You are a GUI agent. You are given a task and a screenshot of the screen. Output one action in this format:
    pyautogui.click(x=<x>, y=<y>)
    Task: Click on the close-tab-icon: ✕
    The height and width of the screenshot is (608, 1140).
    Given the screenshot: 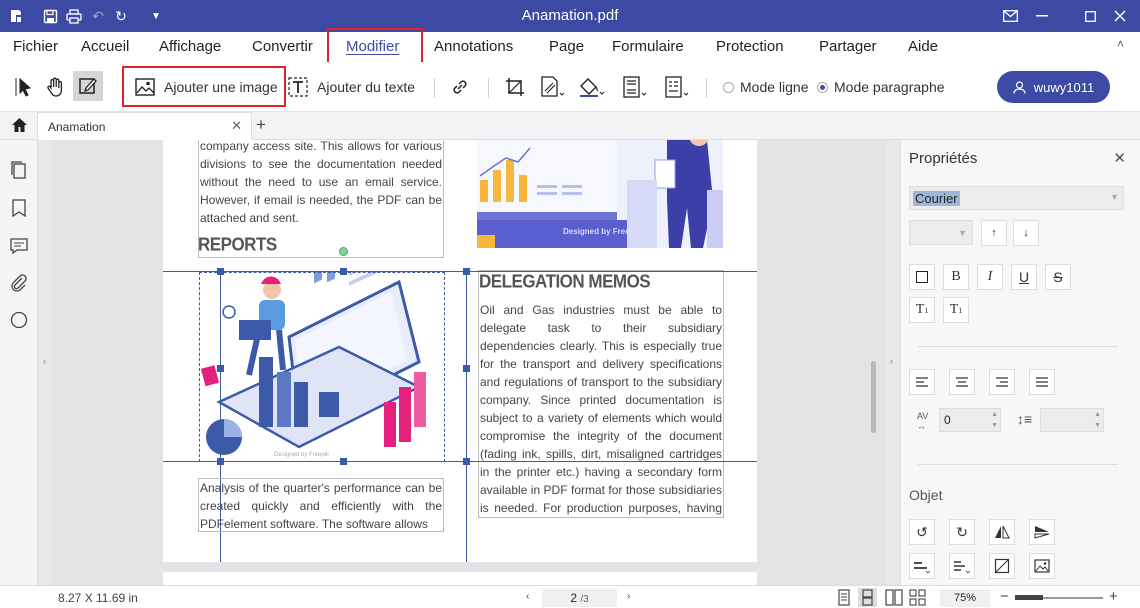 What is the action you would take?
    pyautogui.click(x=236, y=126)
    